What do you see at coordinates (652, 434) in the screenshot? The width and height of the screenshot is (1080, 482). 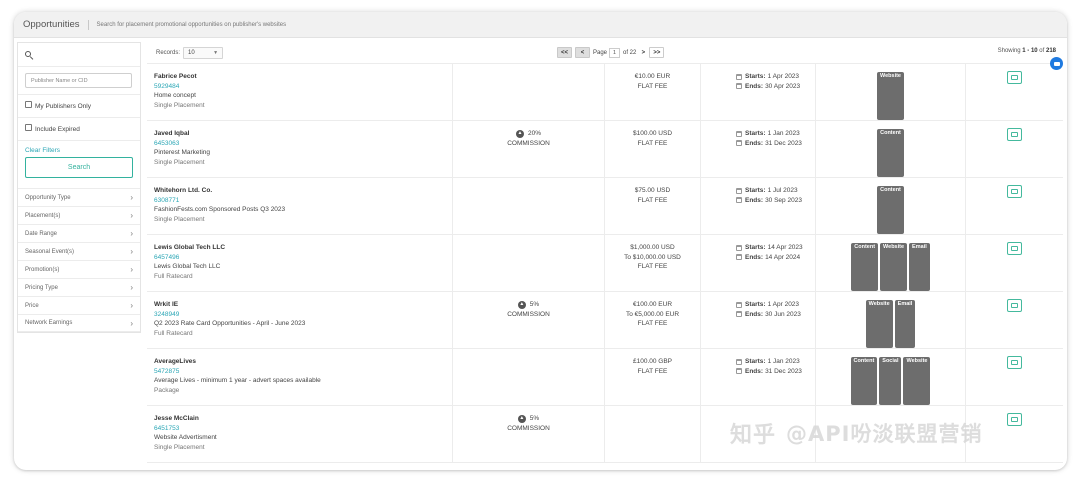 I see `price-cell` at bounding box center [652, 434].